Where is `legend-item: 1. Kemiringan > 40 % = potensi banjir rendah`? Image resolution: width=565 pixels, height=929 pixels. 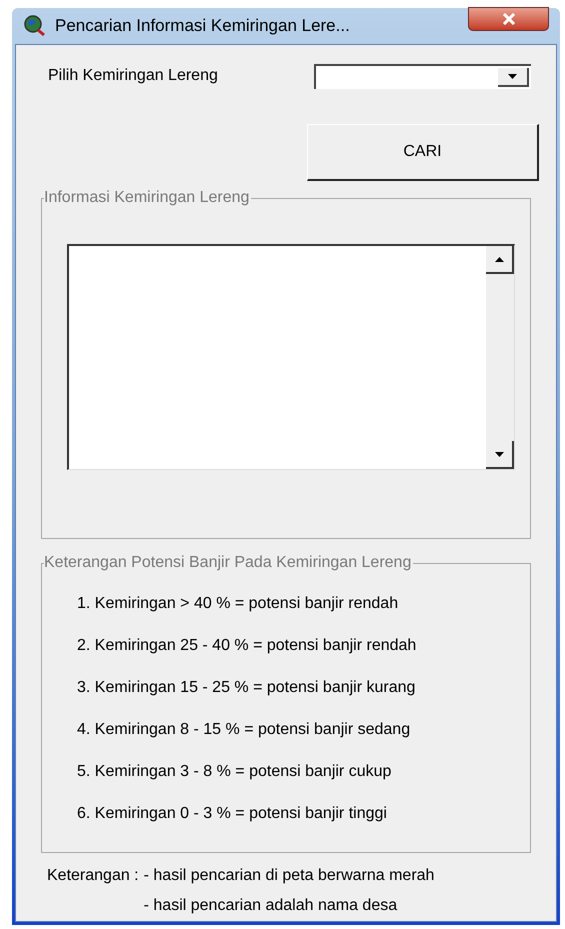
legend-item: 1. Kemiringan > 40 % = potensi banjir rendah is located at coordinates (238, 604).